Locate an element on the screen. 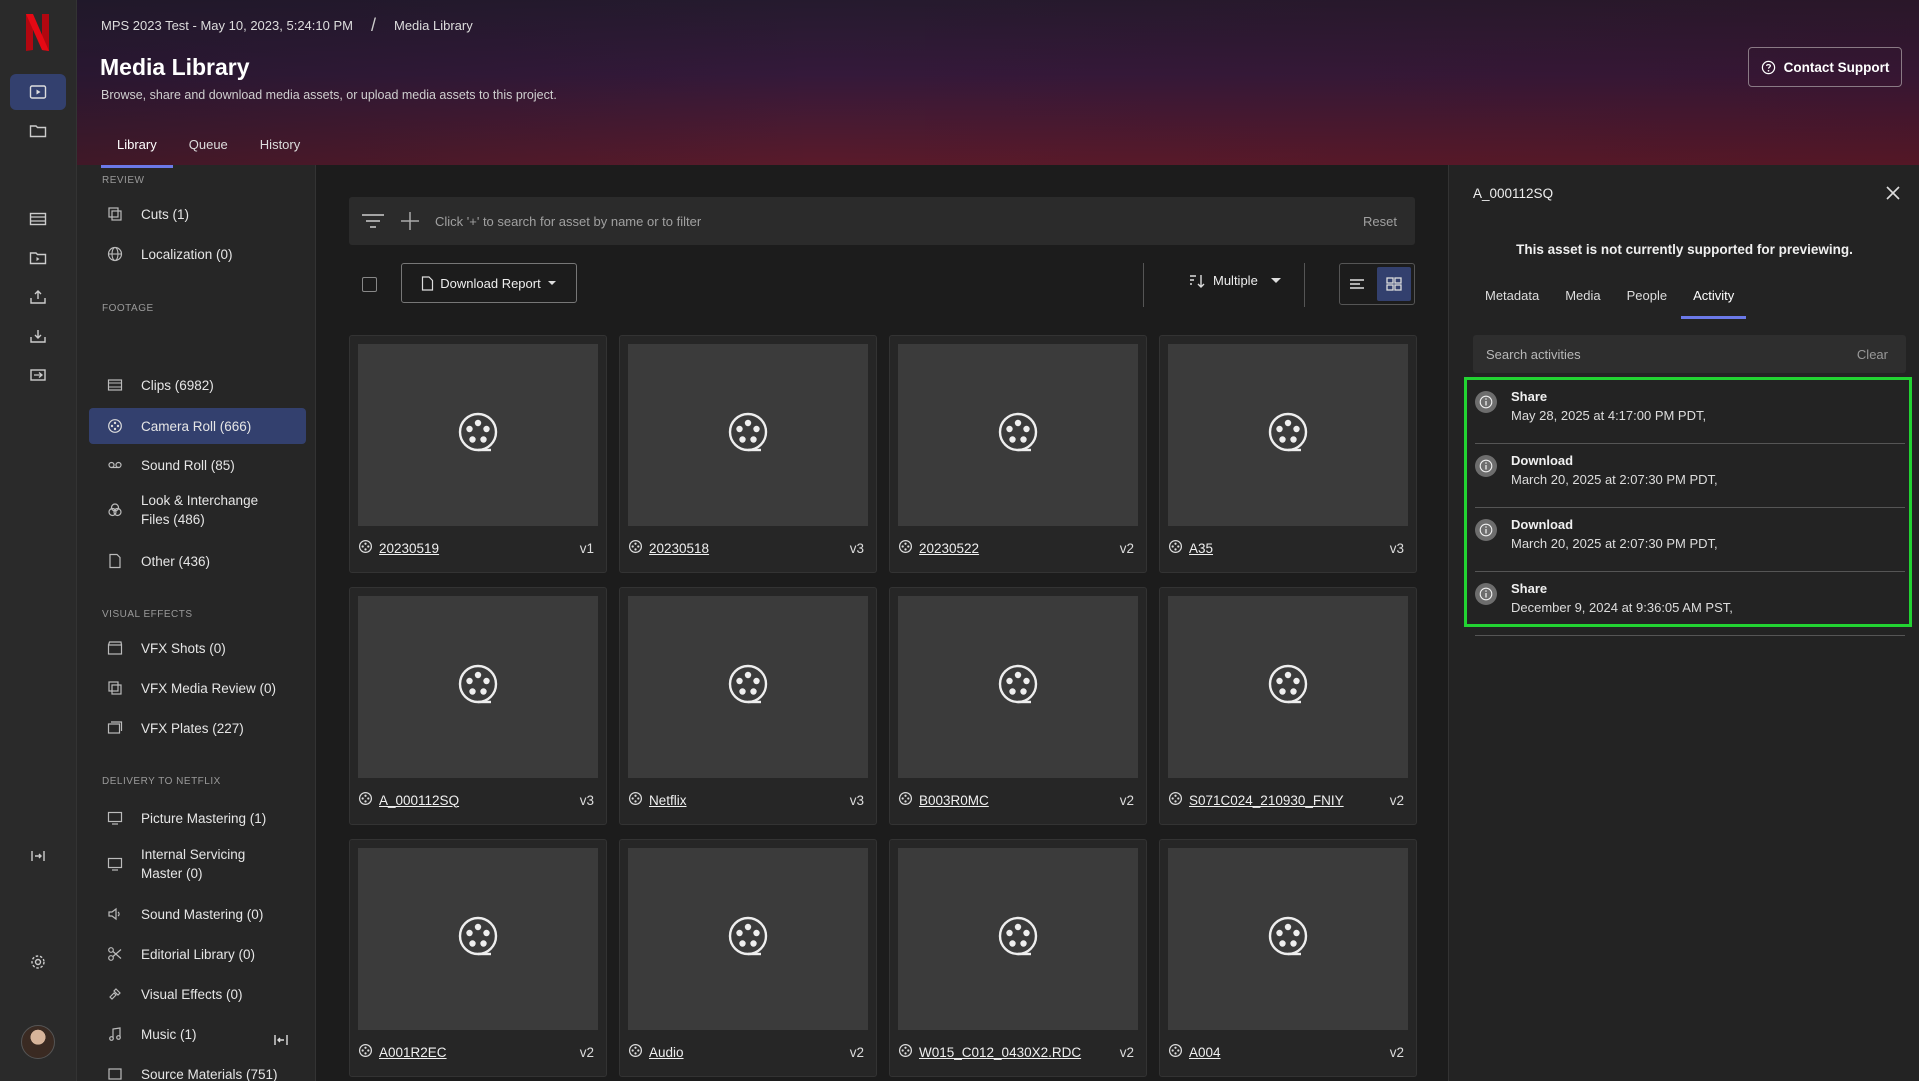  tab-people: People is located at coordinates (1647, 299).